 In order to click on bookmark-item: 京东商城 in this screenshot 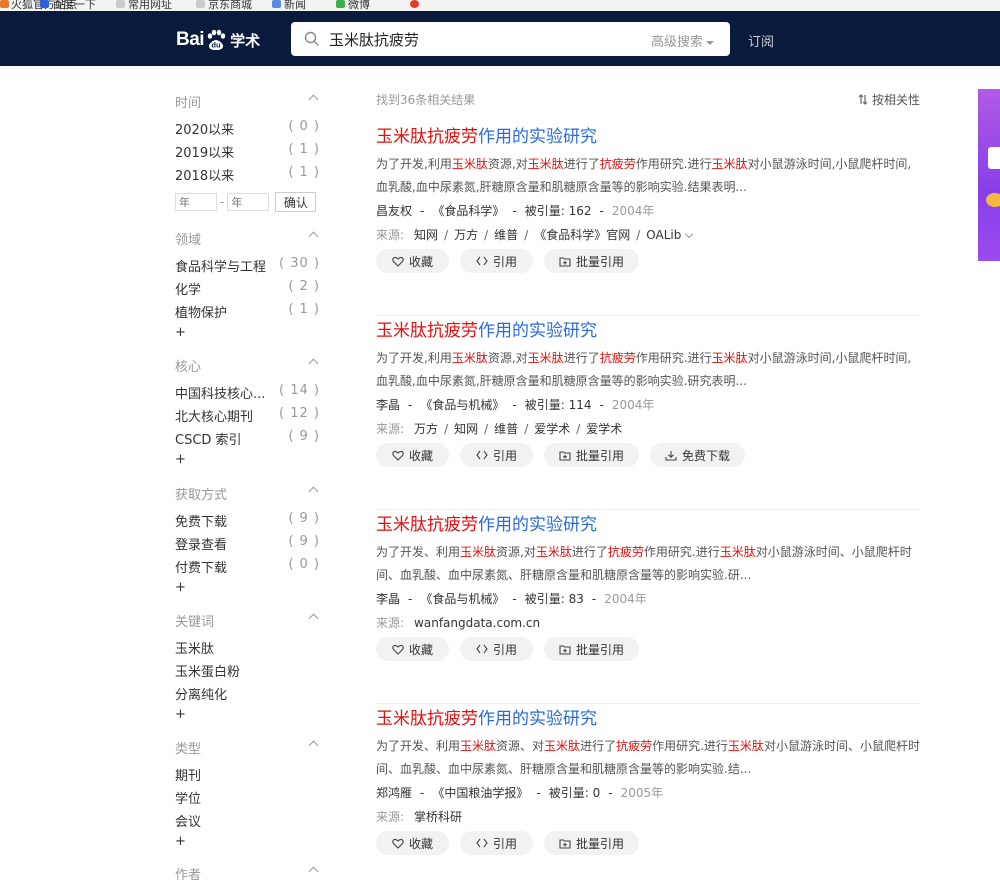, I will do `click(230, 5)`.